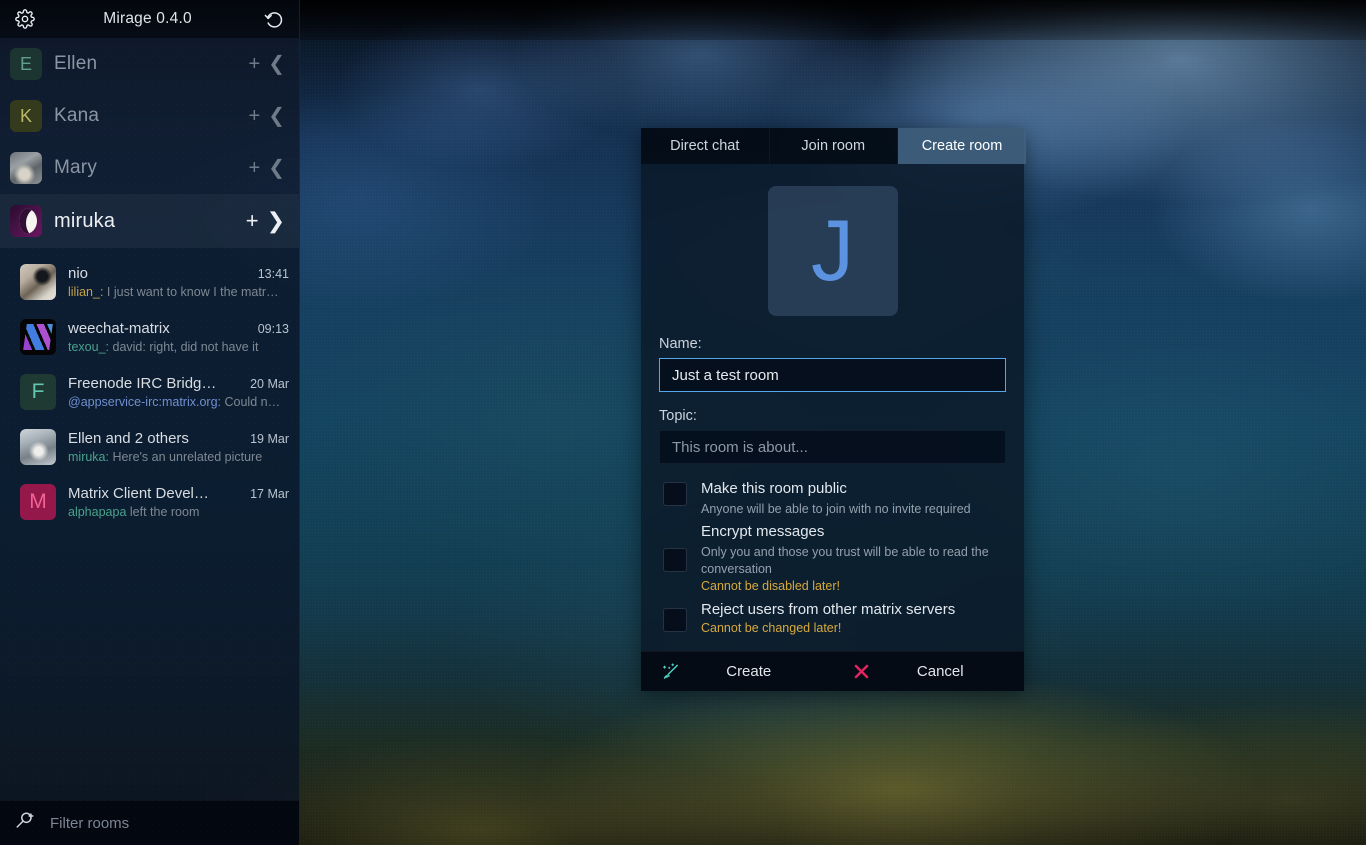 This screenshot has width=1366, height=845. What do you see at coordinates (88, 456) in the screenshot?
I see `preview-sender: miruka:` at bounding box center [88, 456].